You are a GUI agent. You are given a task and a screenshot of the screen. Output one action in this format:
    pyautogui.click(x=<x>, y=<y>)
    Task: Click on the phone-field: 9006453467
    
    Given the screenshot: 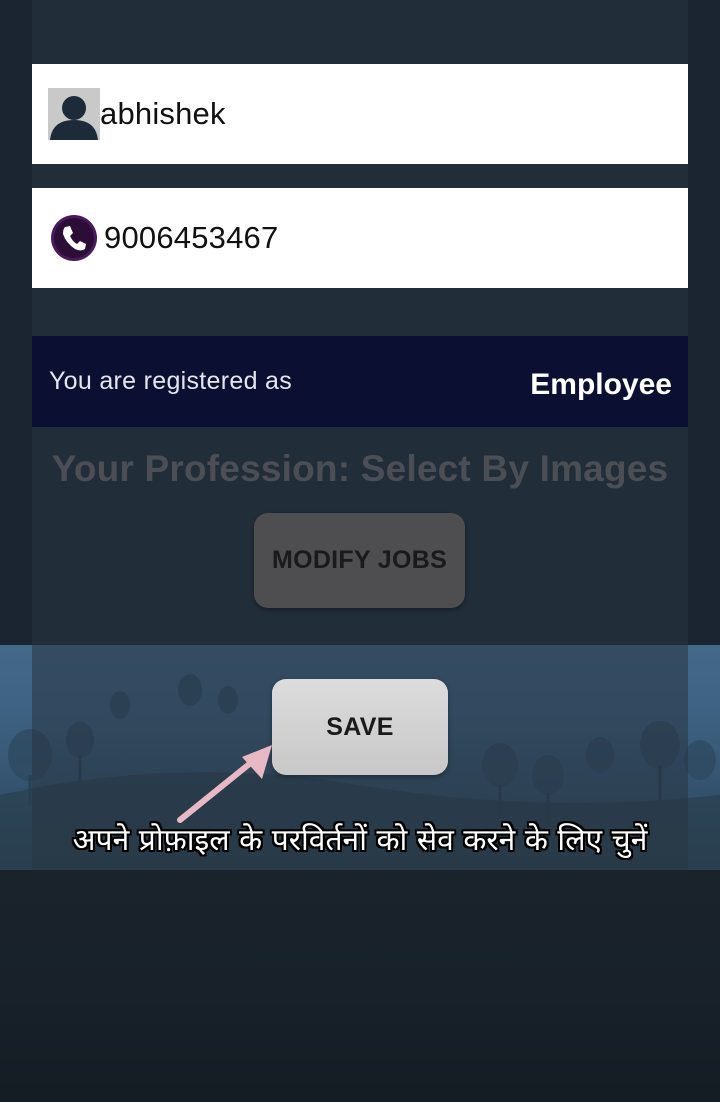 What is the action you would take?
    pyautogui.click(x=360, y=238)
    